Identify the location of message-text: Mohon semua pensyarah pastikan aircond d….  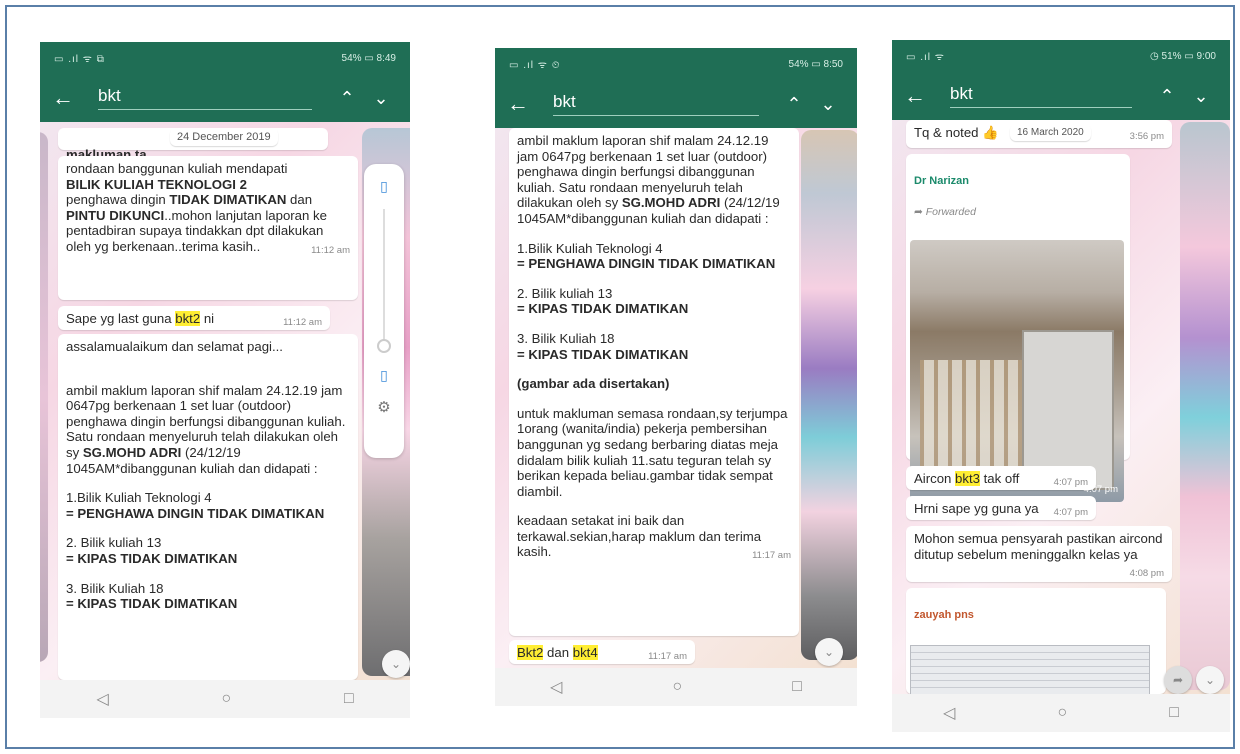
(1038, 546).